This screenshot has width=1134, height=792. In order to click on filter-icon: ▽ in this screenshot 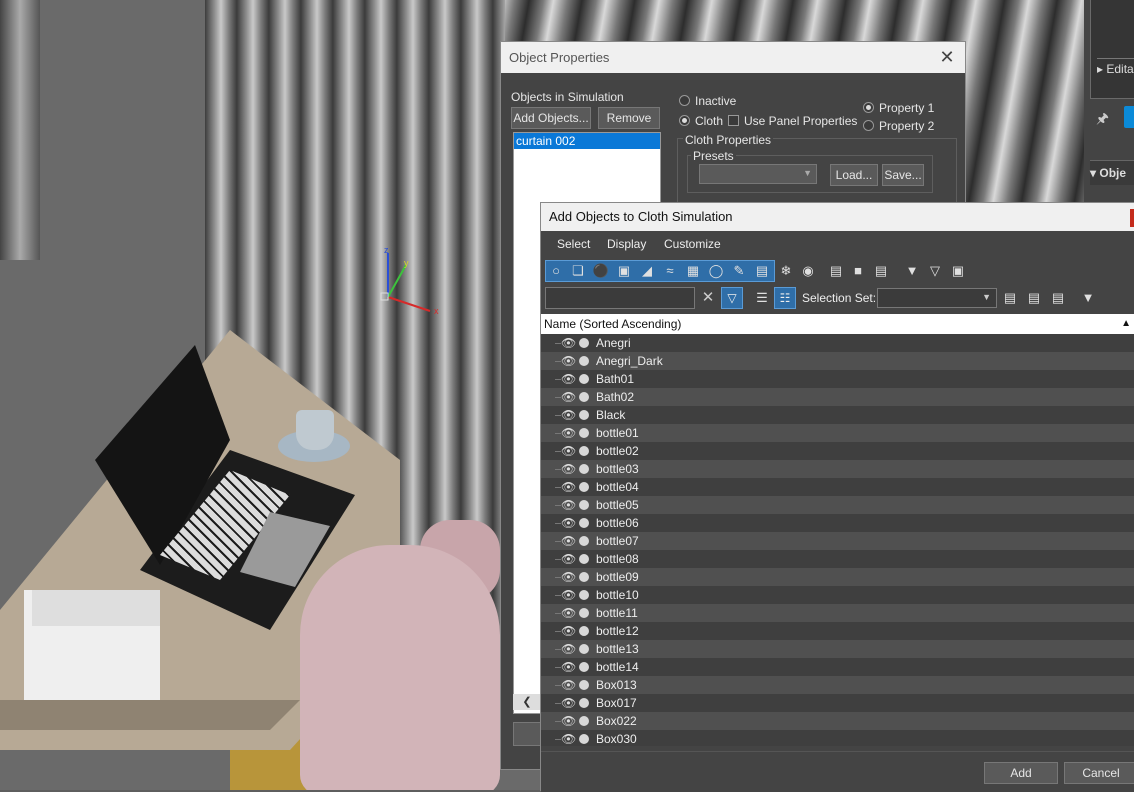, I will do `click(935, 271)`.